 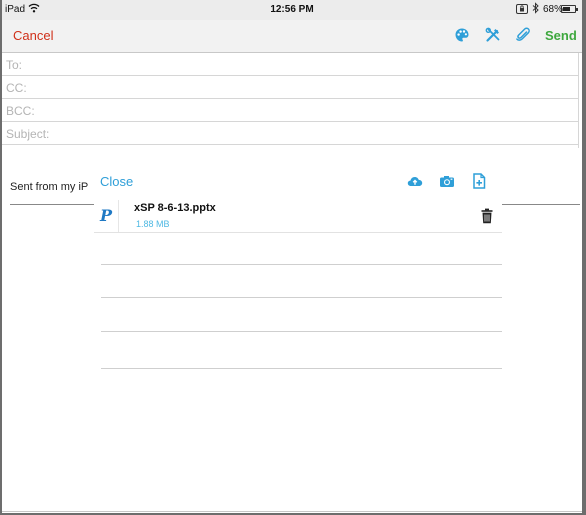 I want to click on status-bar: iPad 12:56 PM 68%, so click(x=292, y=10).